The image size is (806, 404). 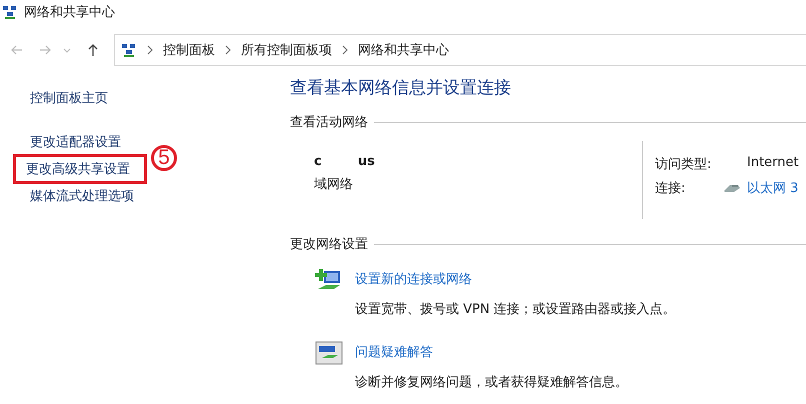 What do you see at coordinates (329, 244) in the screenshot?
I see `section-title: 更改网络设置` at bounding box center [329, 244].